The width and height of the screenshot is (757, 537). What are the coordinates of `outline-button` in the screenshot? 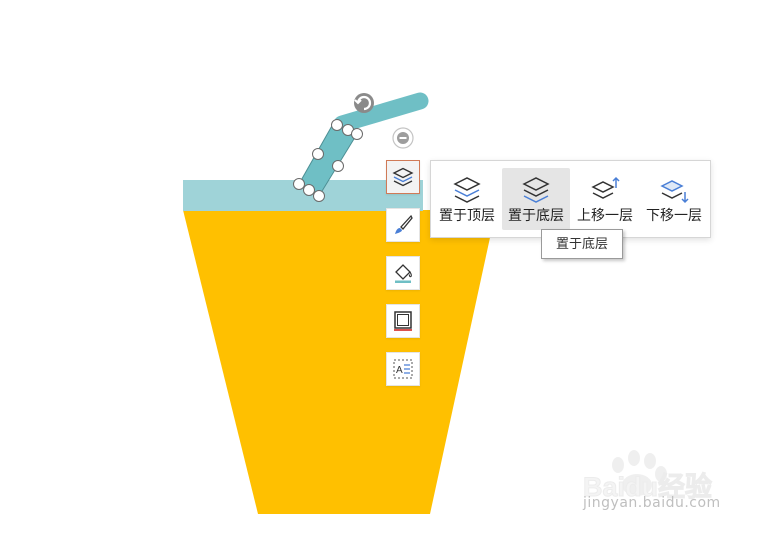 It's located at (403, 321).